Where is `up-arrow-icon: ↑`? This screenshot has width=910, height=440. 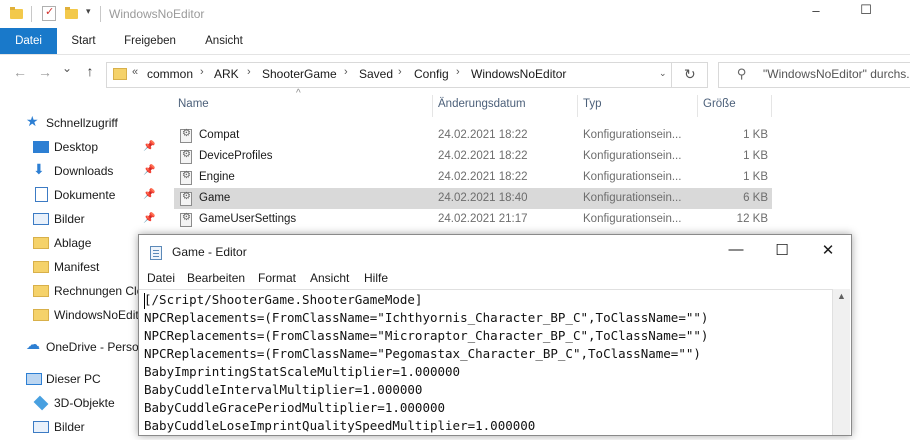 up-arrow-icon: ↑ is located at coordinates (90, 71).